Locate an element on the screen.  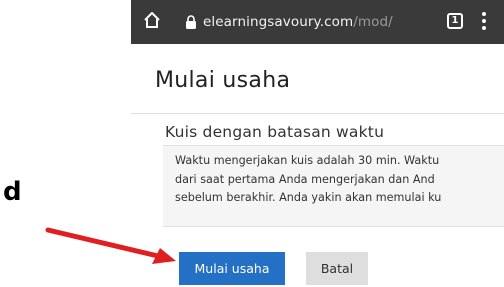
browser-toolbar: elearningsavoury.com/mod/ 1 is located at coordinates (317, 22).